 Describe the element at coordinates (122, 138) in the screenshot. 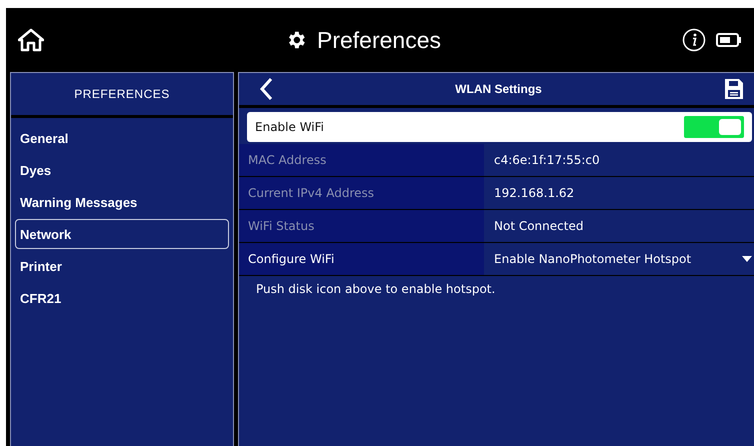

I see `sidebar-item: General` at that location.